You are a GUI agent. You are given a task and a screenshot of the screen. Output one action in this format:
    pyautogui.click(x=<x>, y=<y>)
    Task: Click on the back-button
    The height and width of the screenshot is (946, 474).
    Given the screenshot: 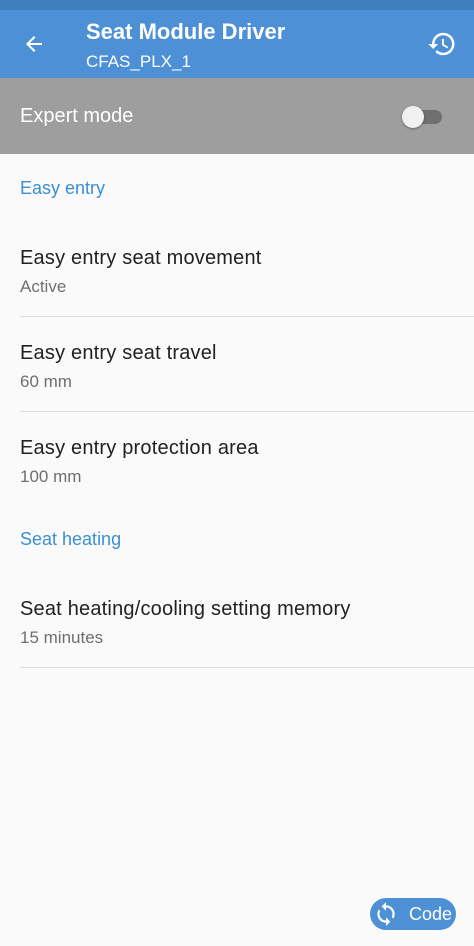 What is the action you would take?
    pyautogui.click(x=34, y=44)
    